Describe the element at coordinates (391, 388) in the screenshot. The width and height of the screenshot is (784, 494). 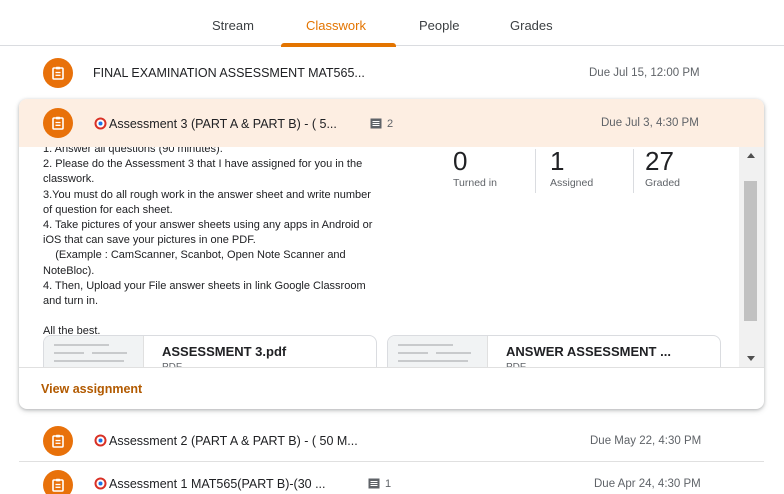
I see `card-footer: View assignment` at that location.